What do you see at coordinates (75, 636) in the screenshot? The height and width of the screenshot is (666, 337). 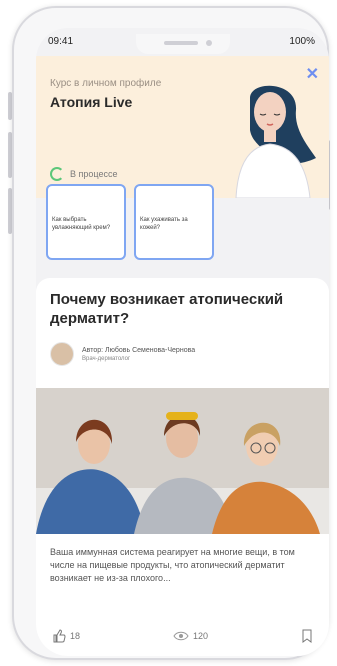 I see `likes-count: 18` at bounding box center [75, 636].